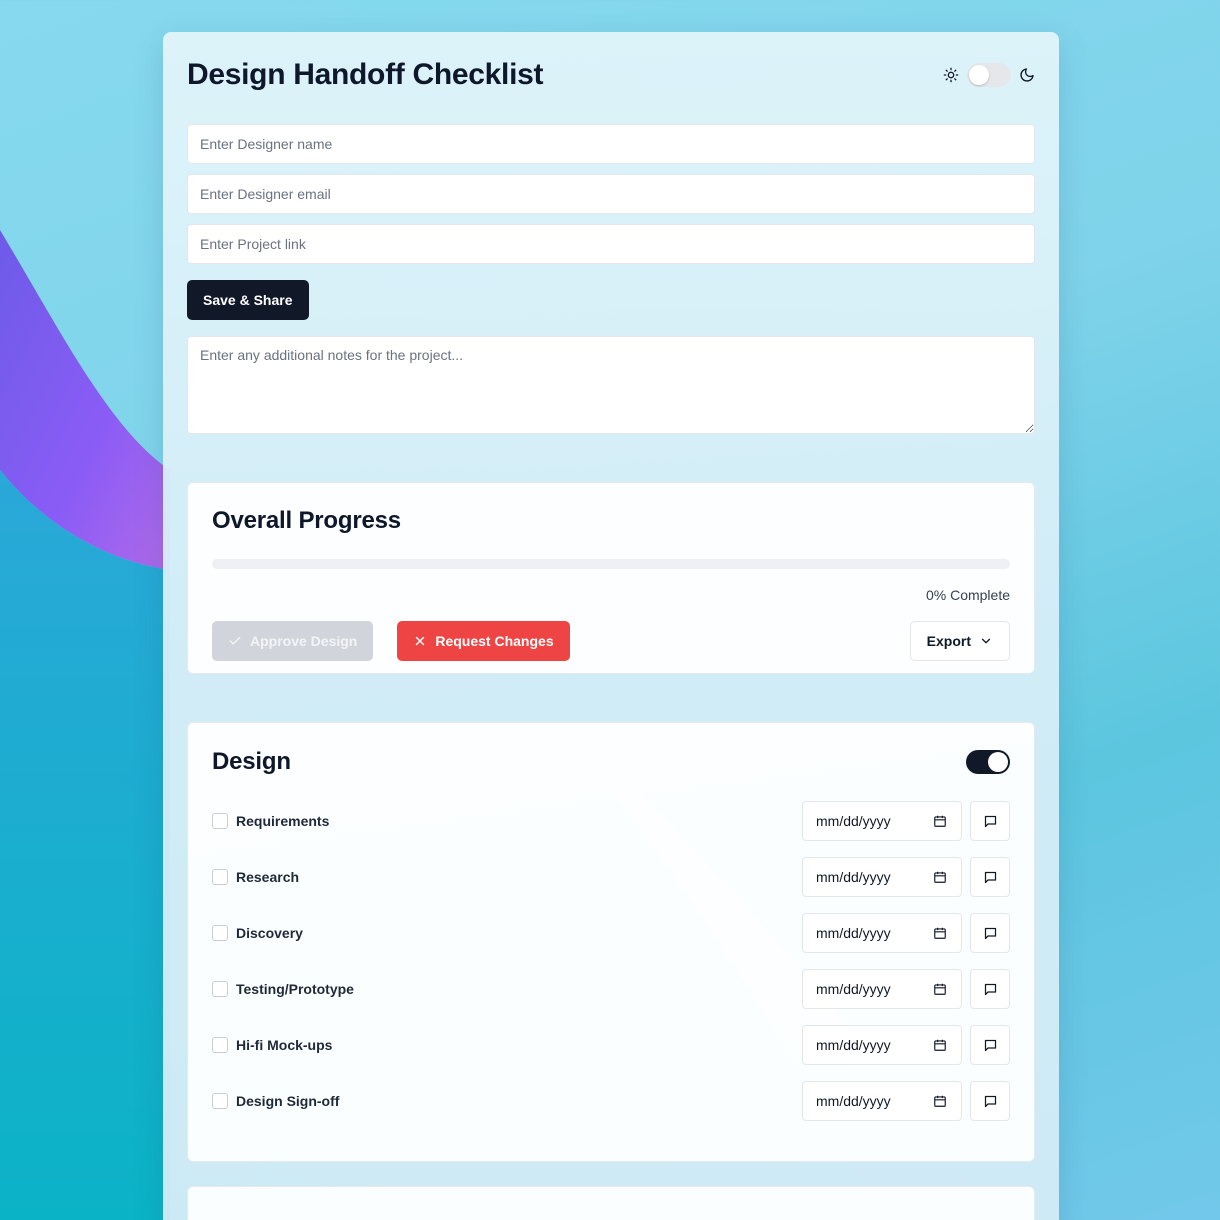 The width and height of the screenshot is (1220, 1220). I want to click on export-dropdown-button: Export, so click(959, 641).